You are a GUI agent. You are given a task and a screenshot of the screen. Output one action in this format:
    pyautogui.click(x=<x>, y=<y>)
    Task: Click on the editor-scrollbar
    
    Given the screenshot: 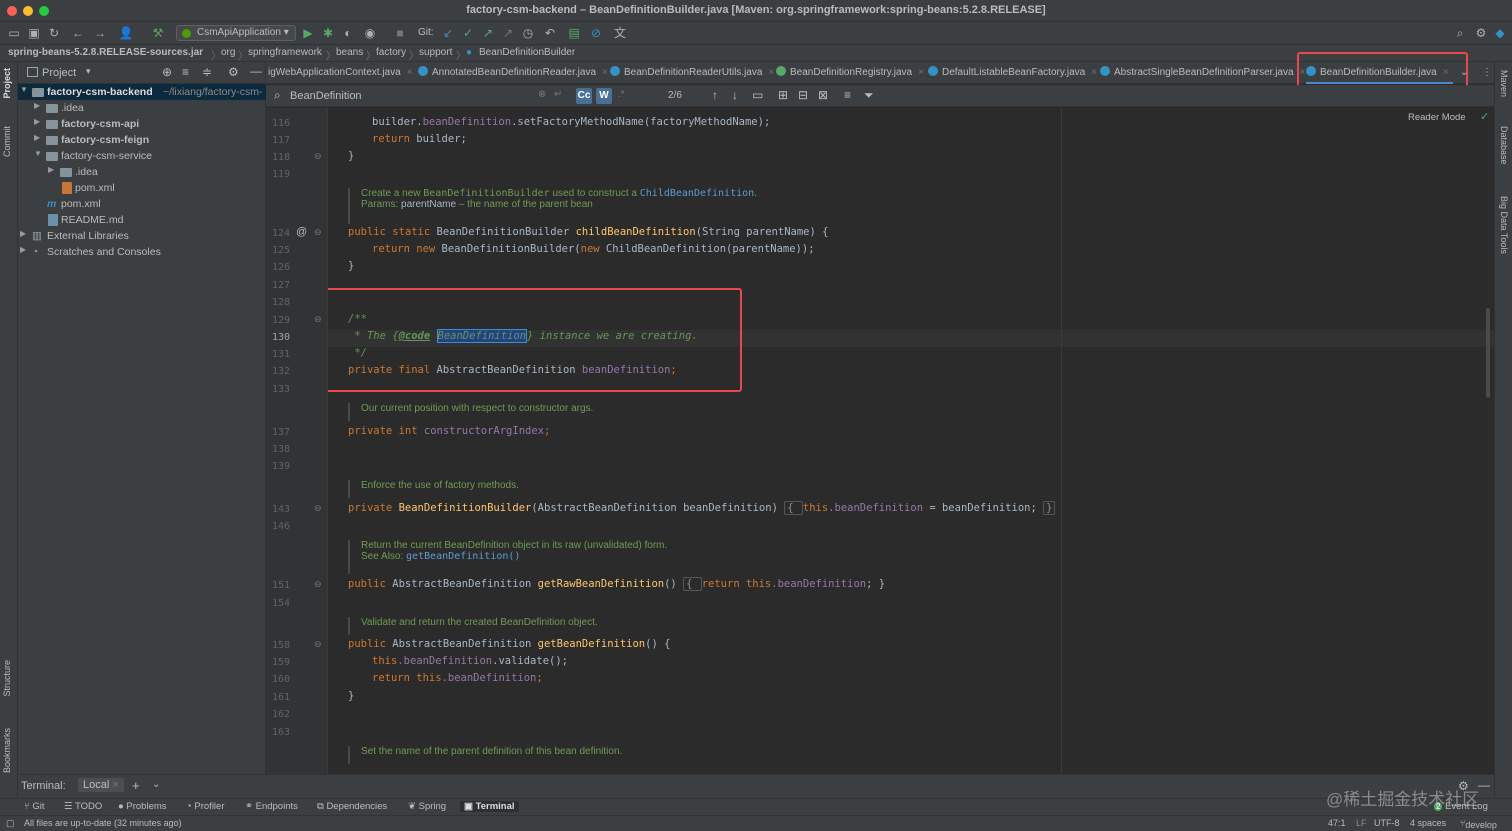 What is the action you would take?
    pyautogui.click(x=1488, y=353)
    